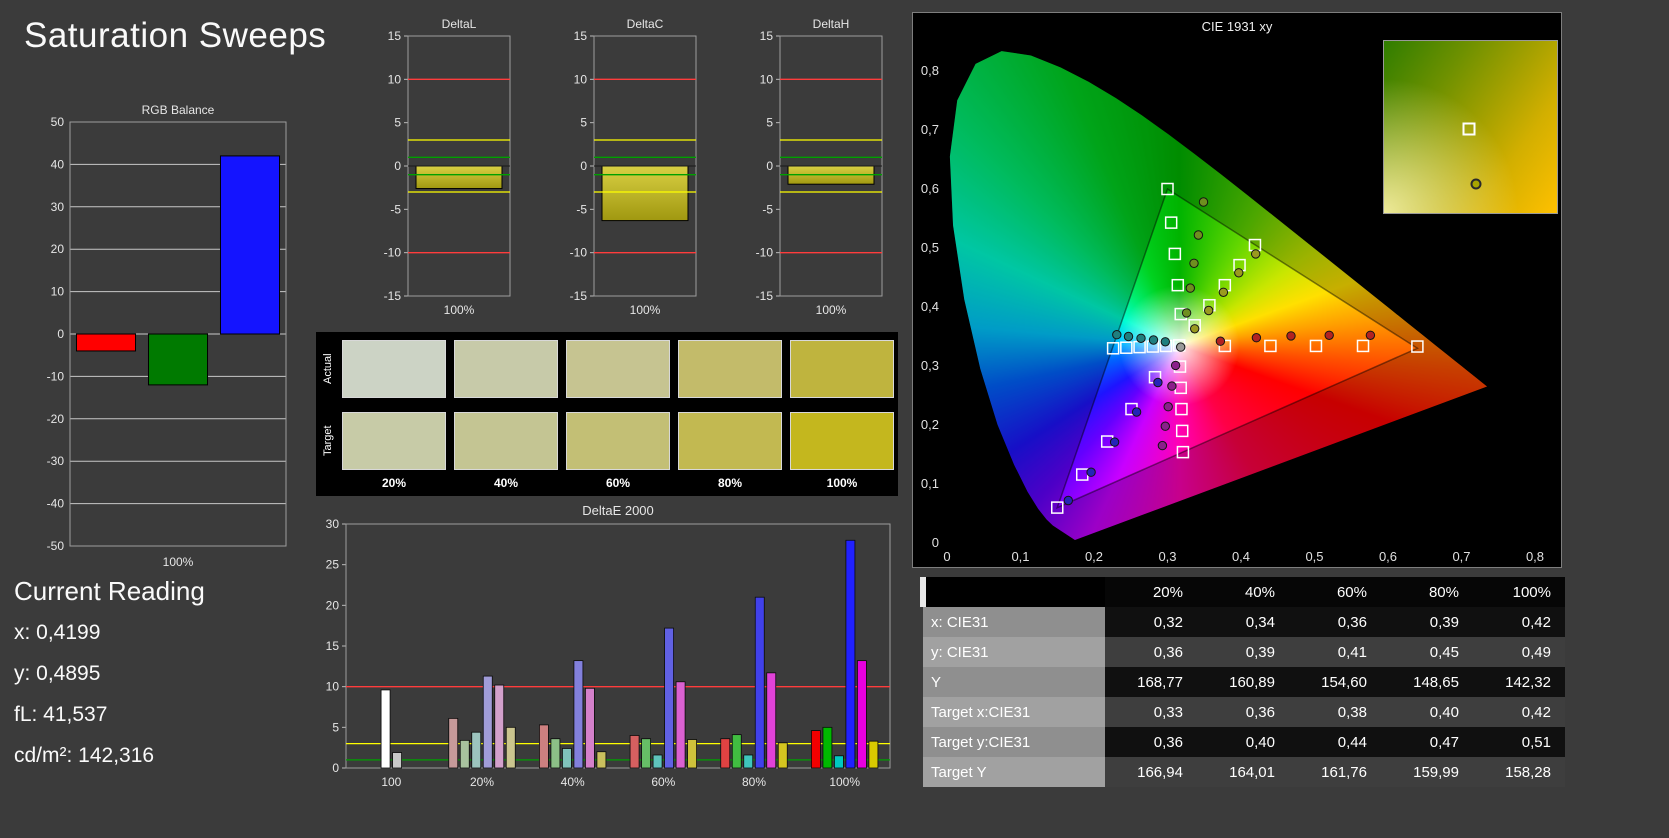 The width and height of the screenshot is (1669, 838). Describe the element at coordinates (1335, 712) in the screenshot. I see `table-cell: 0,38` at that location.